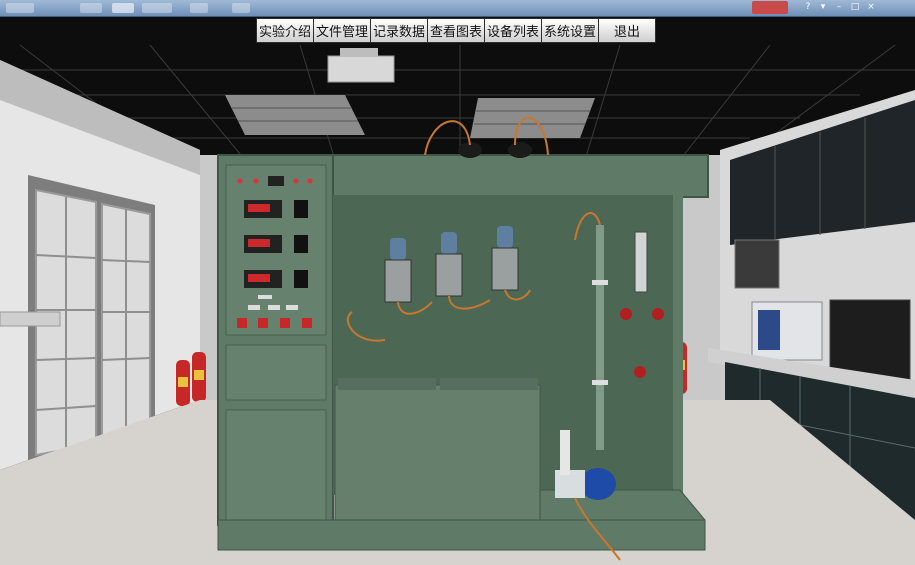 This screenshot has width=915, height=565. Describe the element at coordinates (855, 7) in the screenshot. I see `maximize-icon: □` at that location.